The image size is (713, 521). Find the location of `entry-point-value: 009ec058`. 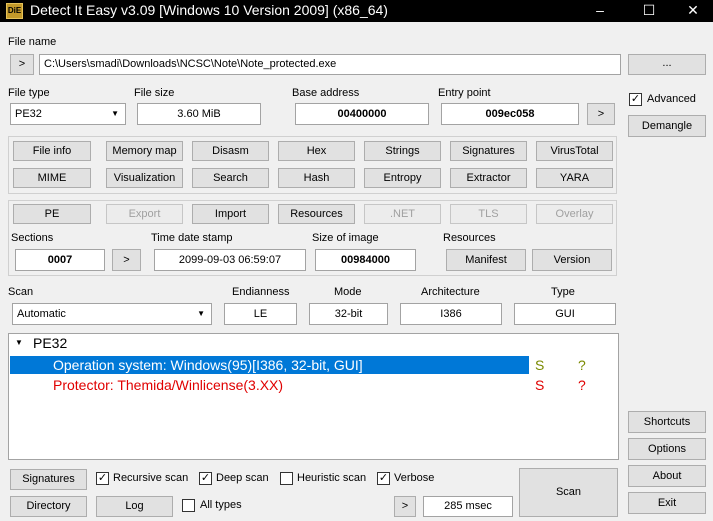

entry-point-value: 009ec058 is located at coordinates (510, 114).